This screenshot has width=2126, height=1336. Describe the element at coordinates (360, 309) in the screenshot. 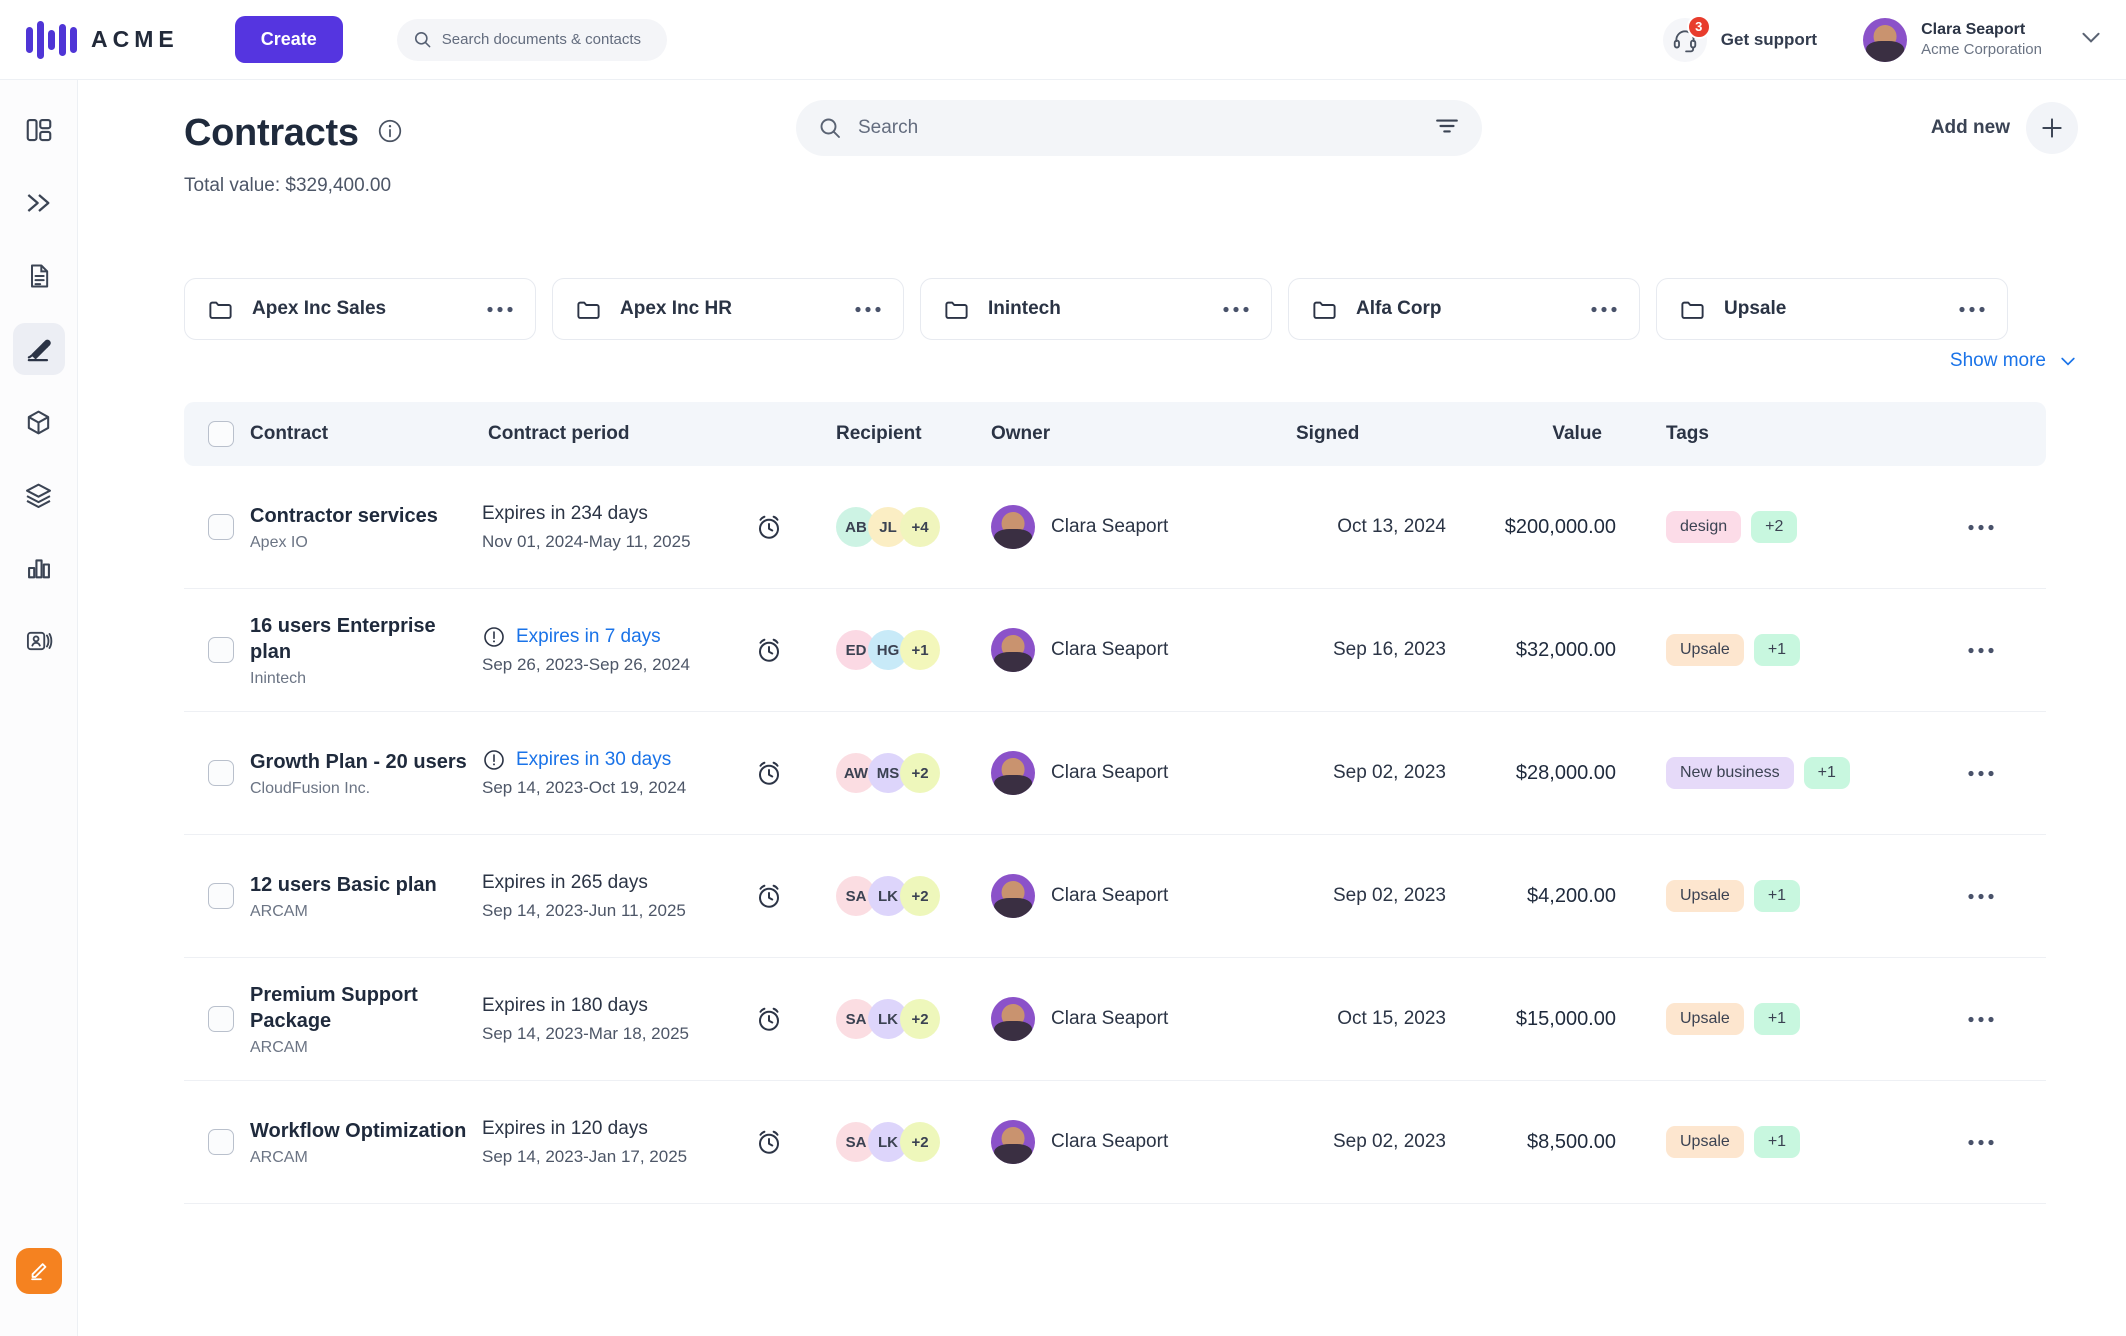

I see `folder-card: Apex Inc Sales` at that location.